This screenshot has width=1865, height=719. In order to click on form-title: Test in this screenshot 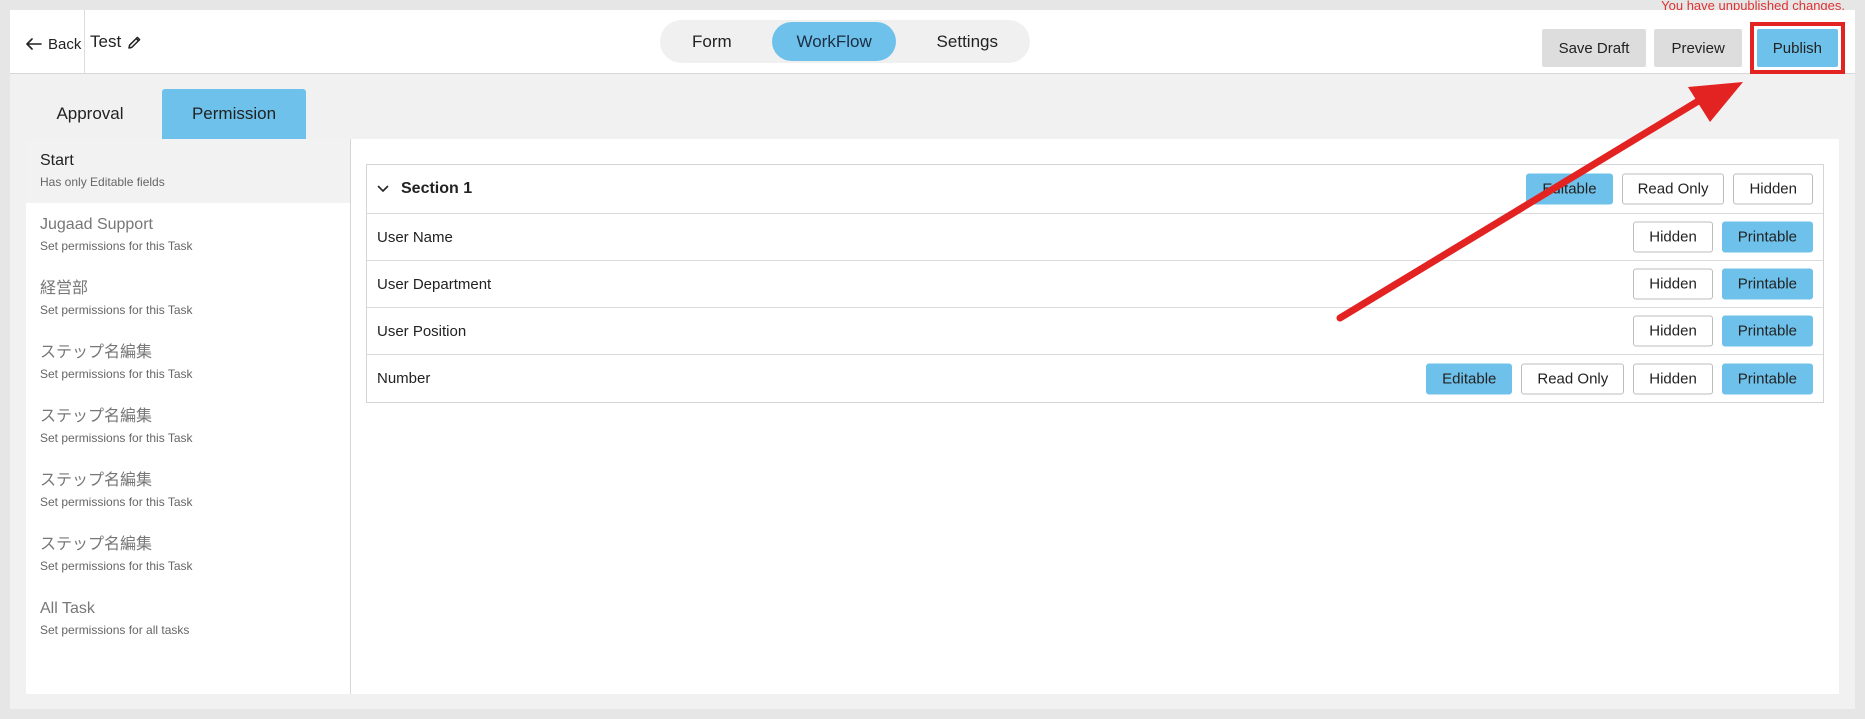, I will do `click(116, 42)`.